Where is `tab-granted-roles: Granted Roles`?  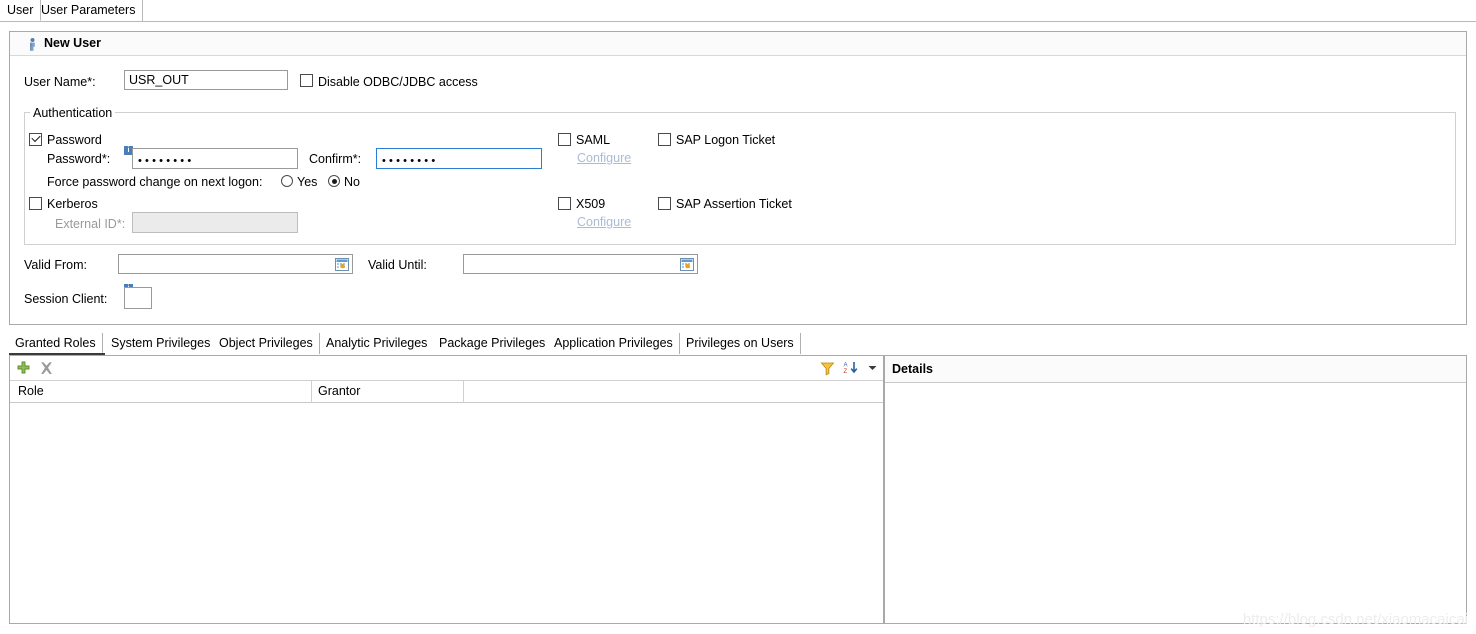
tab-granted-roles: Granted Roles is located at coordinates (56, 343).